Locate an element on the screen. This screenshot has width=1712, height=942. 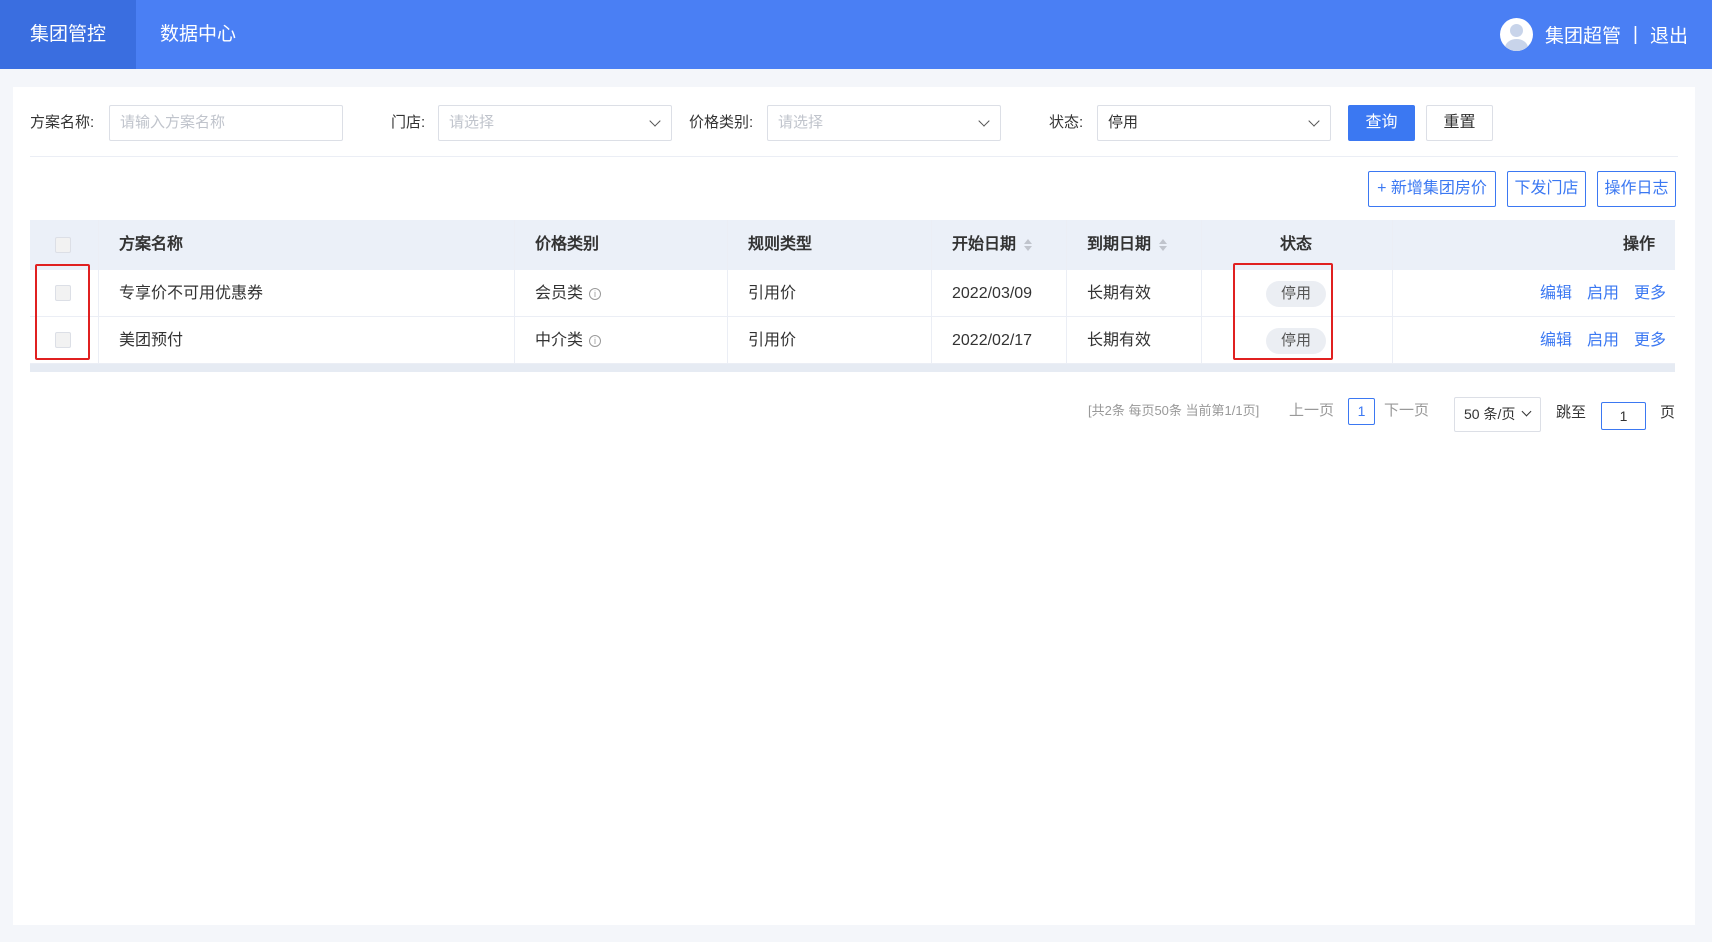
plan-name-input: 请输入方案名称 is located at coordinates (226, 123).